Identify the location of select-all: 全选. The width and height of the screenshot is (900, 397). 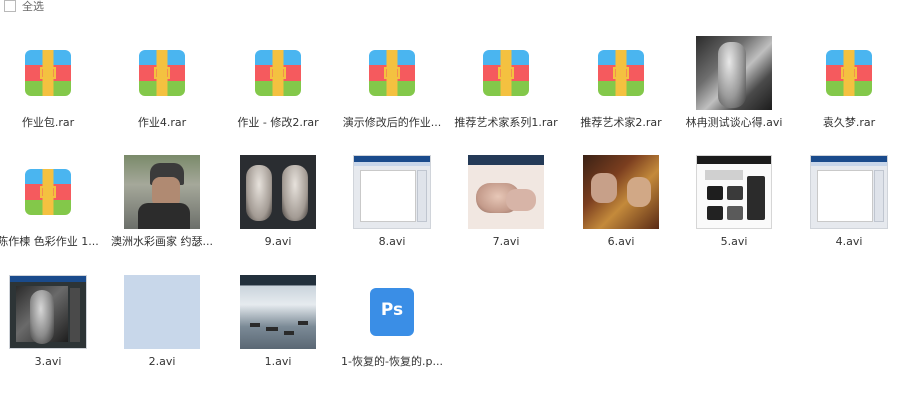
(24, 7).